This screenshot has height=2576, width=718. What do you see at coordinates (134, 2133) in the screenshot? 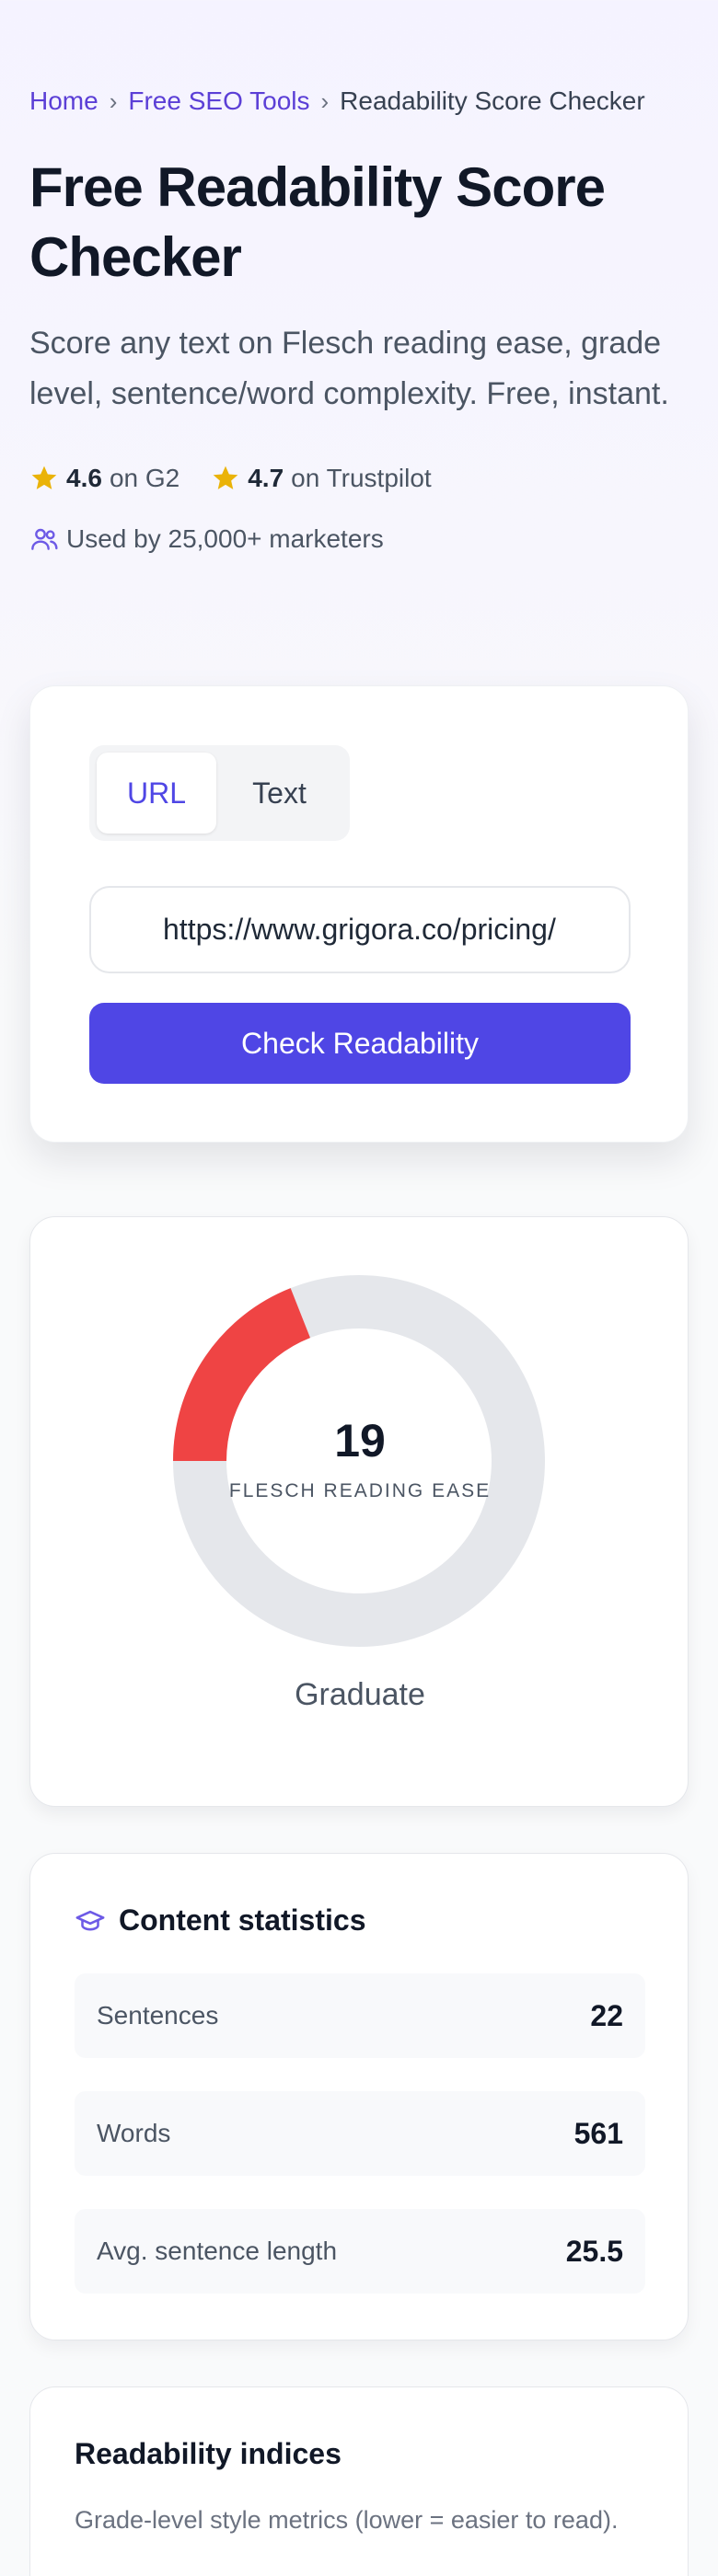
I see `stat-label: Words` at bounding box center [134, 2133].